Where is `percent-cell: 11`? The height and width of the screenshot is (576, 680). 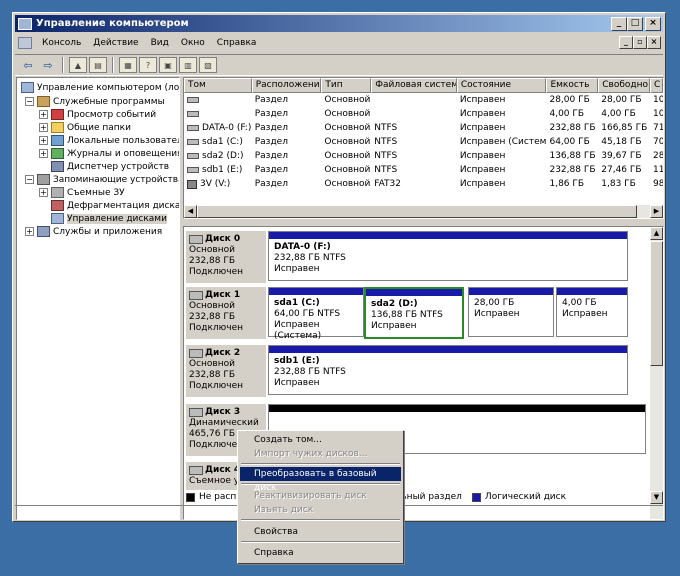
percent-cell: 11 is located at coordinates (658, 170).